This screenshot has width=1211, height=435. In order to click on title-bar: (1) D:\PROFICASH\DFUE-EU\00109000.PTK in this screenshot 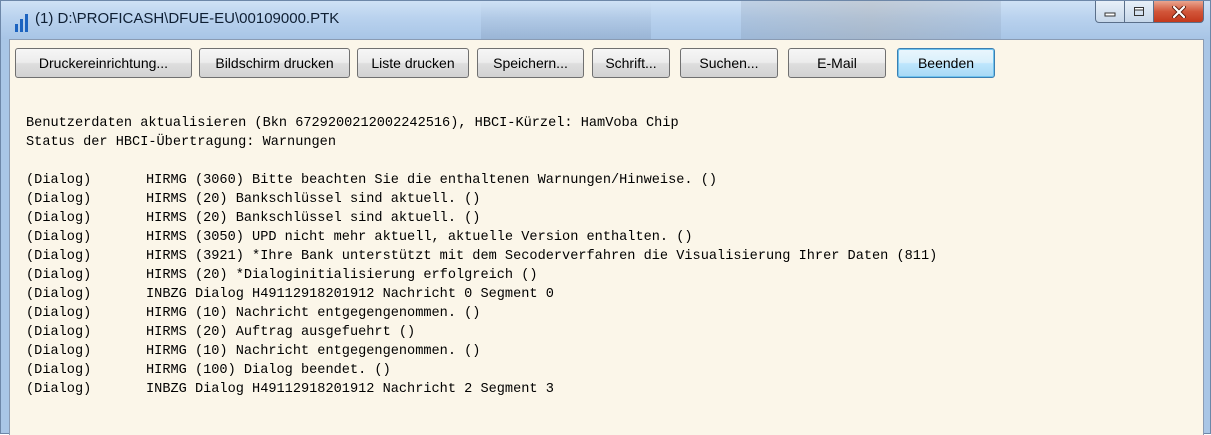, I will do `click(605, 20)`.